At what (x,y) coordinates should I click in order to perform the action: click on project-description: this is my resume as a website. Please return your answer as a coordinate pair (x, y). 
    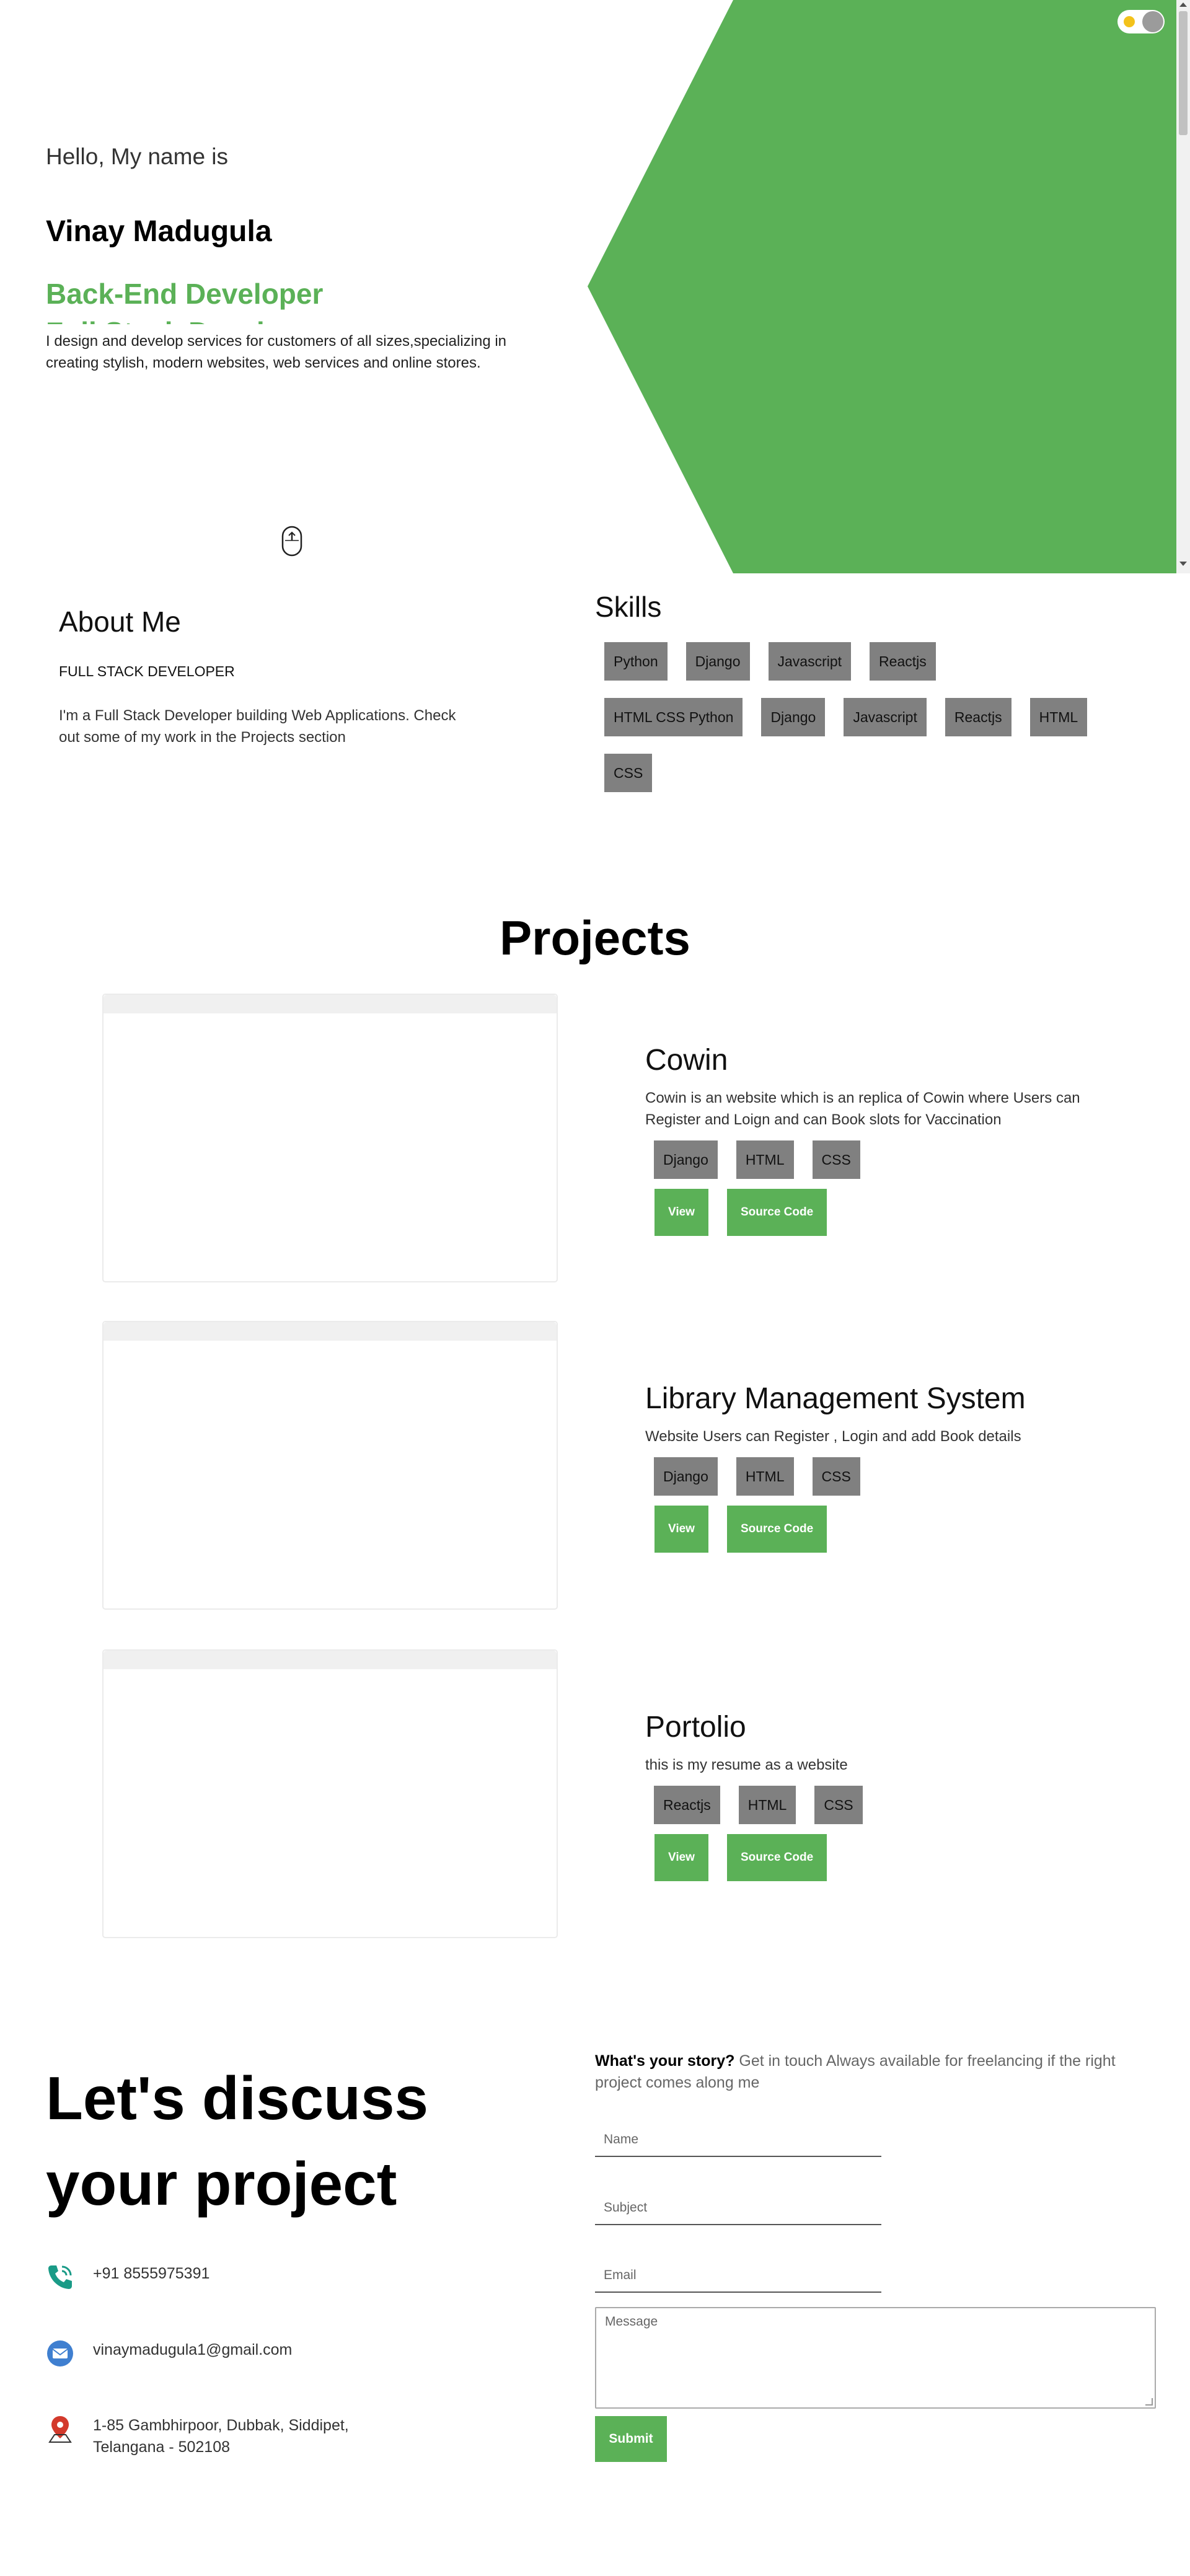
    Looking at the image, I should click on (746, 1765).